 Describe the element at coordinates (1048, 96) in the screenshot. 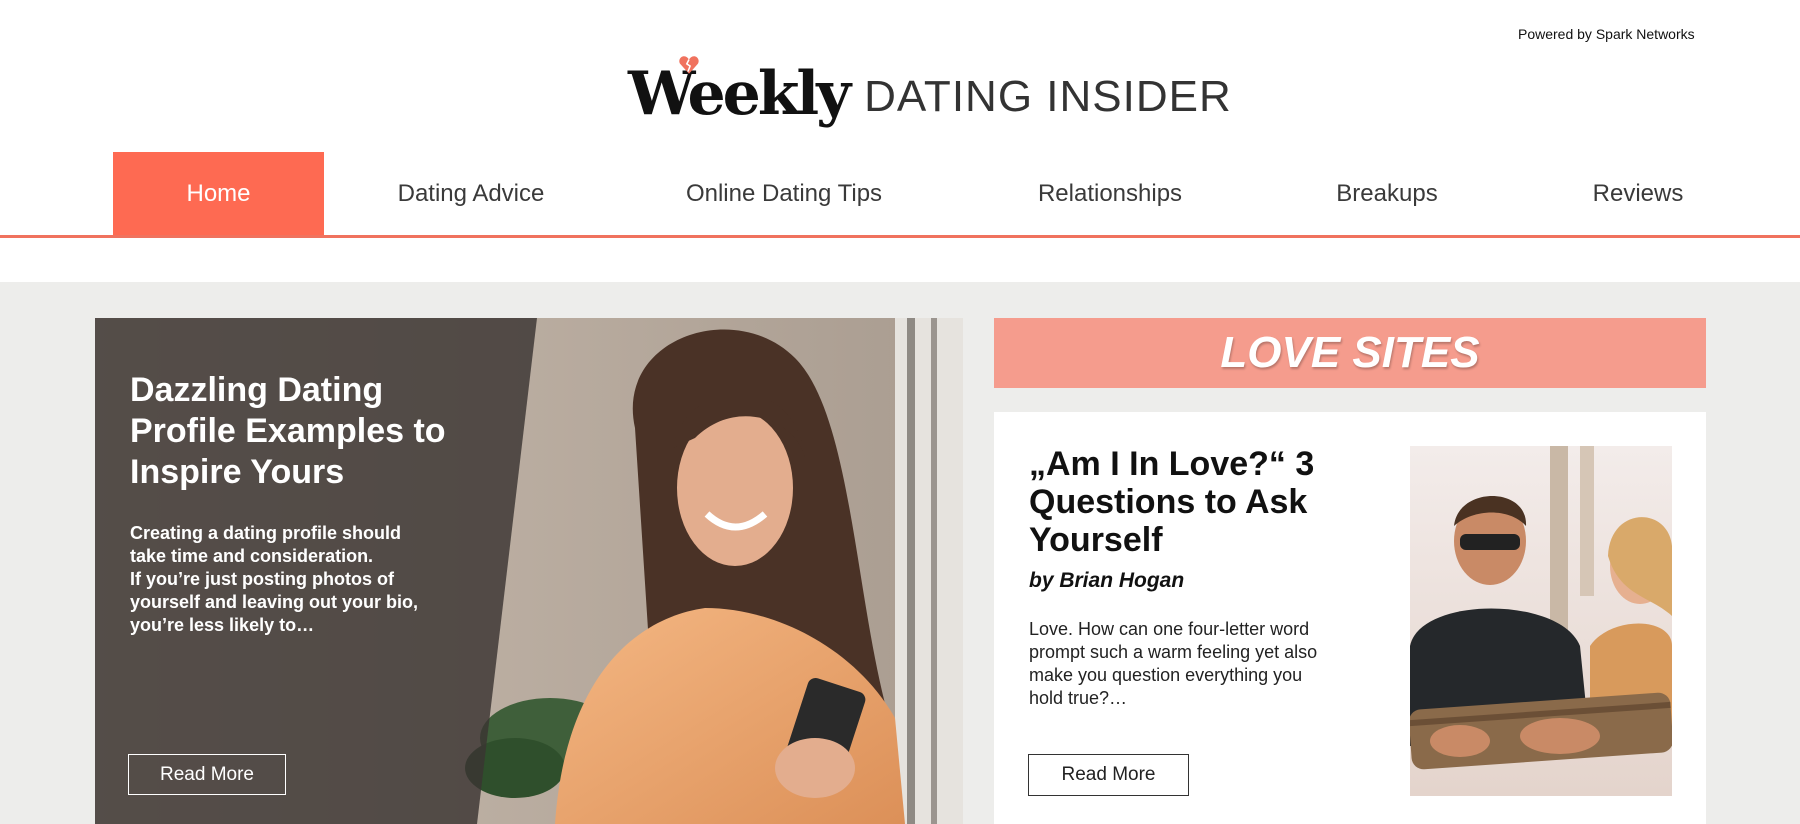

I see `logo-dating-insider: DATING INSIDER` at that location.